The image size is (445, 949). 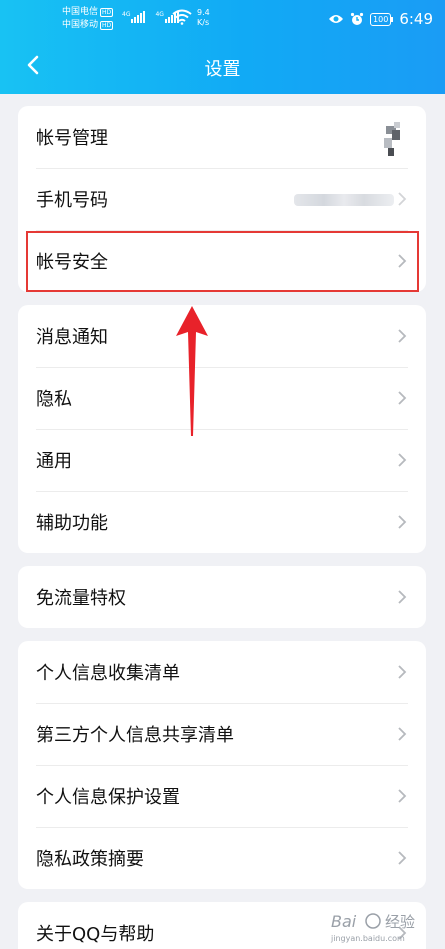 What do you see at coordinates (222, 199) in the screenshot?
I see `settings-row-phone-number: 手机号码` at bounding box center [222, 199].